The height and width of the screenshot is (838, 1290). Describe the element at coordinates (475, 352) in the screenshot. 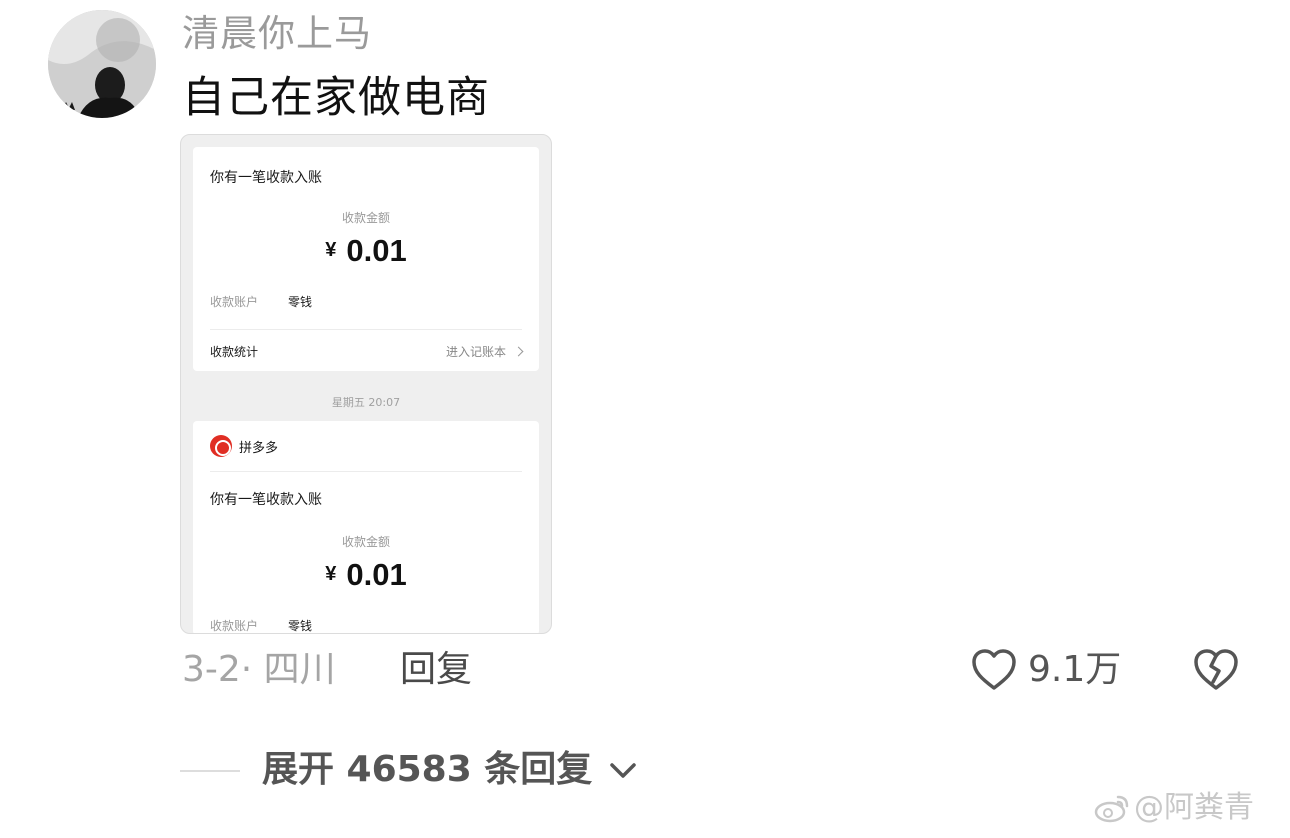

I see `ledger-link-label: 进入记账本` at that location.